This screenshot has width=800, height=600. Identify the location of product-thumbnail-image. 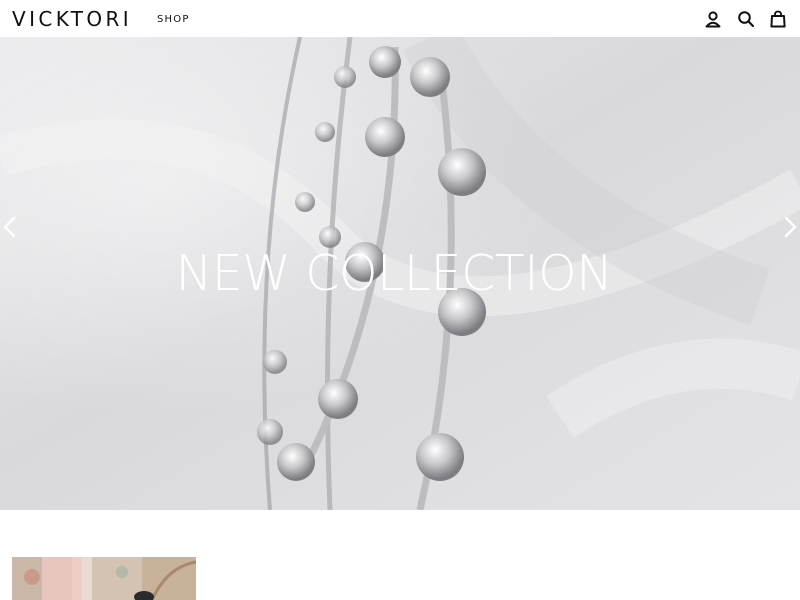
(104, 578).